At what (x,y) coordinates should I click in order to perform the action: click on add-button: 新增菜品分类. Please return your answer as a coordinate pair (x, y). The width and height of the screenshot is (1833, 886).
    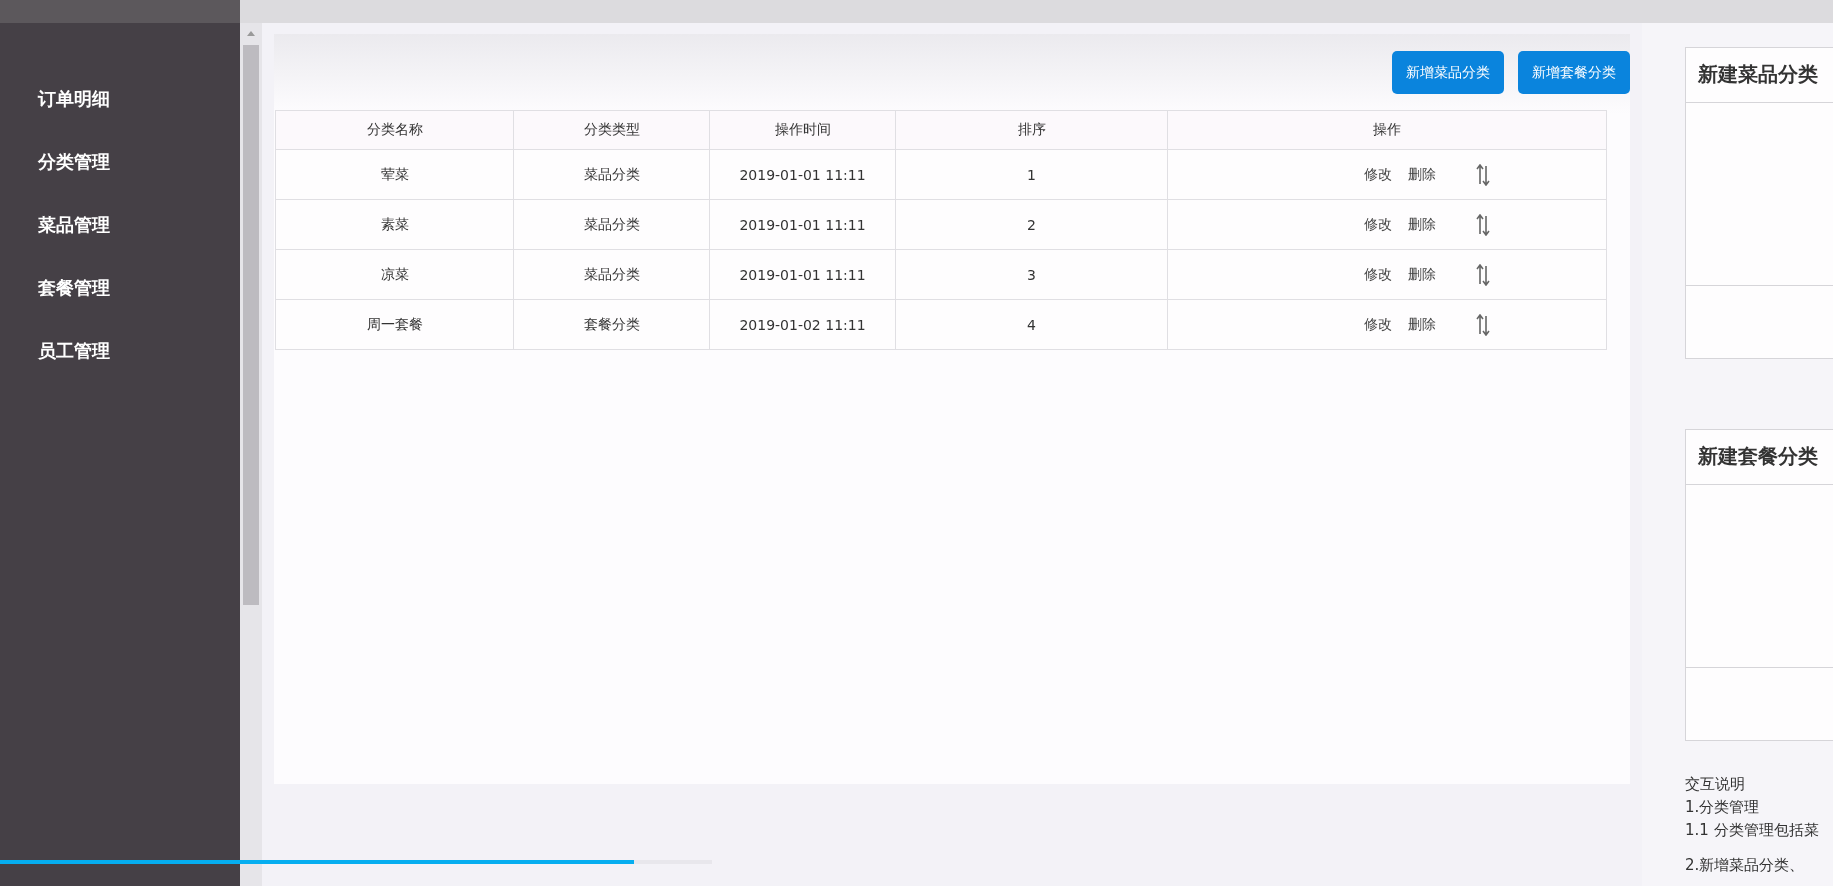
    Looking at the image, I should click on (1448, 72).